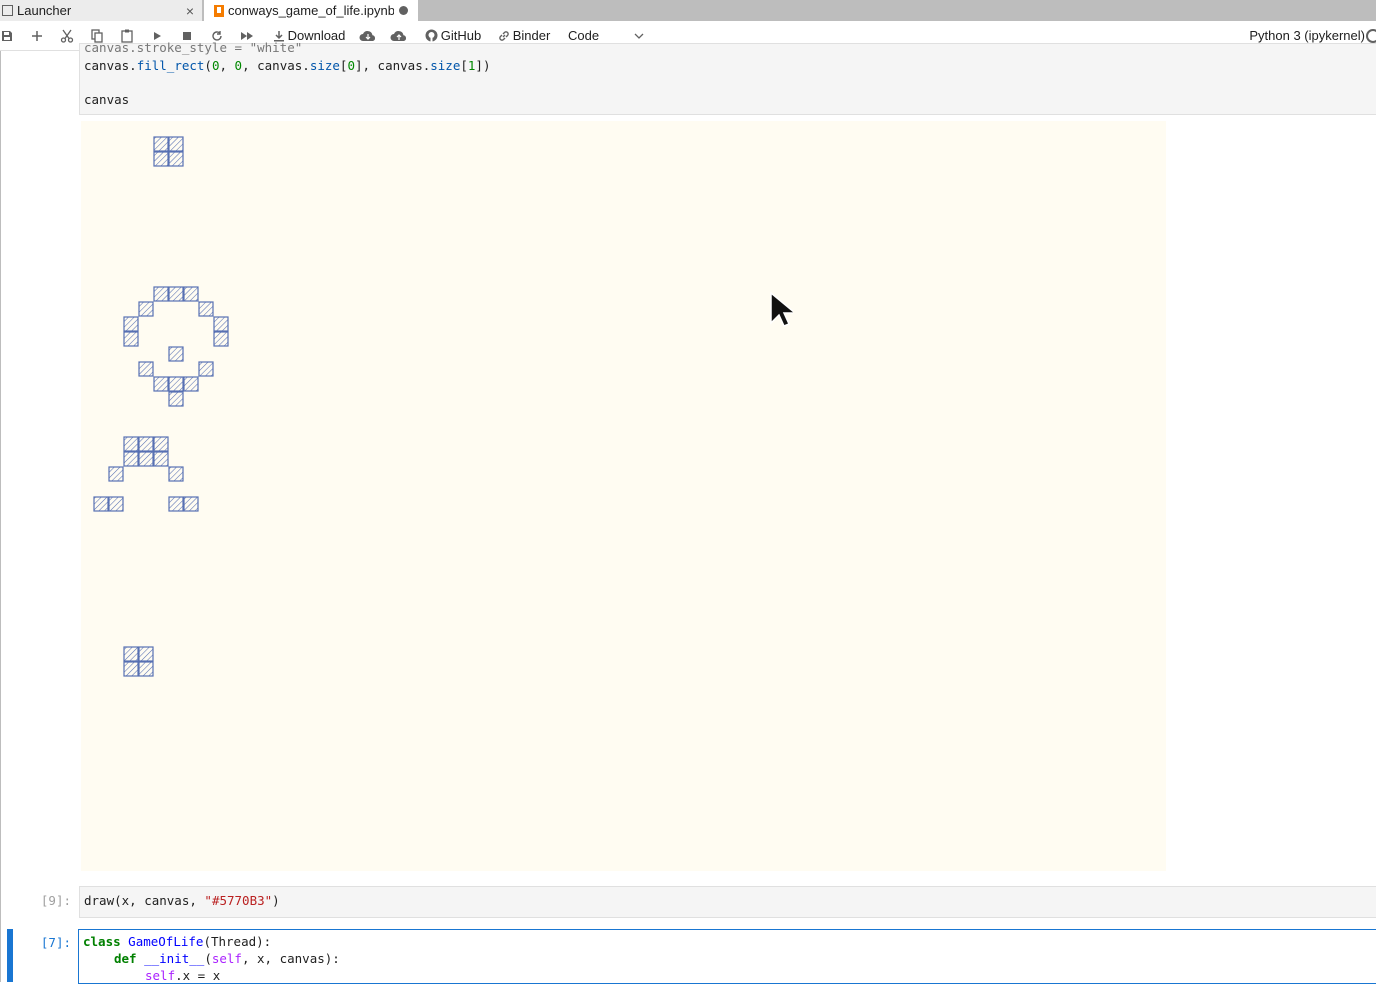 This screenshot has width=1376, height=984. What do you see at coordinates (193, 47) in the screenshot?
I see `code-line: canvas.stroke_style = "white"` at bounding box center [193, 47].